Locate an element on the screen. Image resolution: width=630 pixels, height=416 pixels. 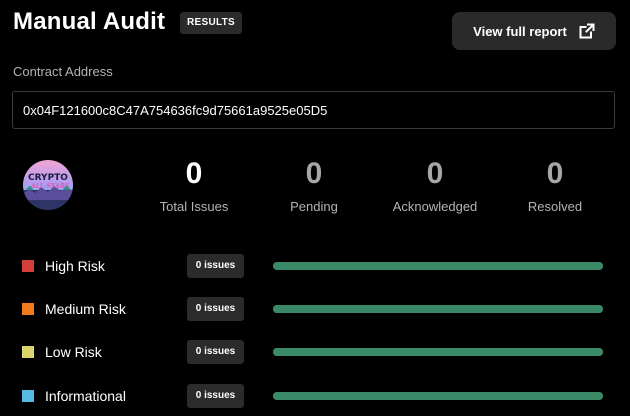
risk-row-informational: Informational 0 issues is located at coordinates (314, 396).